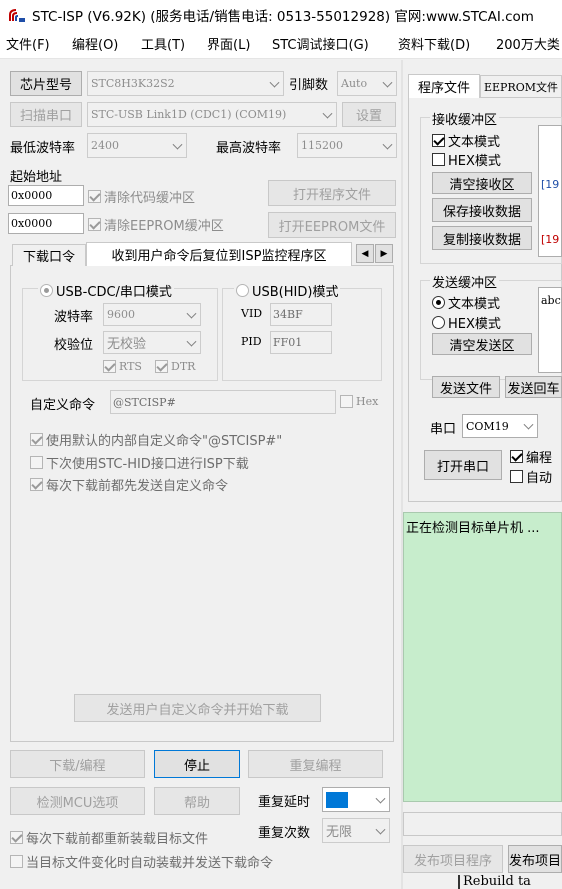  What do you see at coordinates (463, 465) in the screenshot?
I see `open-serial-port-button: 打开串口` at bounding box center [463, 465].